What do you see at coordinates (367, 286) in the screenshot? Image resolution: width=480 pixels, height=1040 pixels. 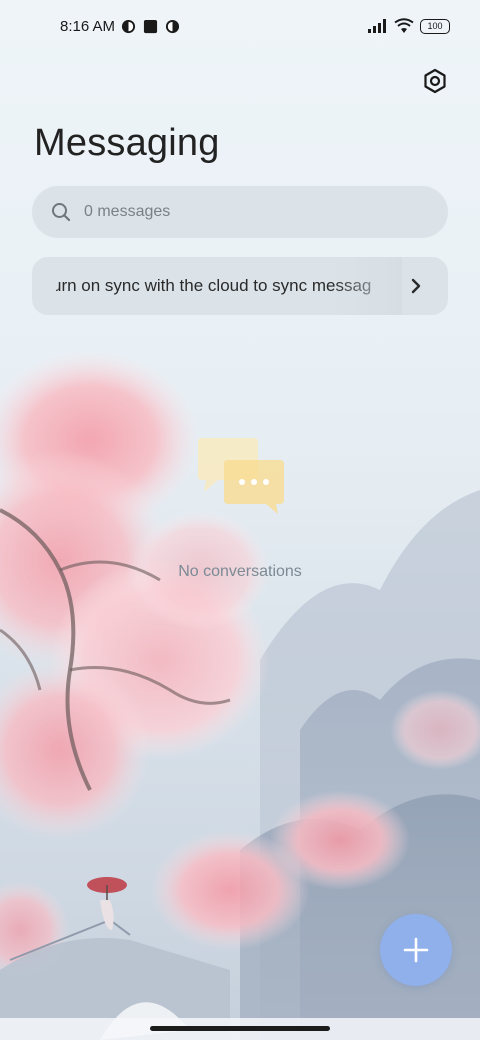 I see `sync-banner-fade` at bounding box center [367, 286].